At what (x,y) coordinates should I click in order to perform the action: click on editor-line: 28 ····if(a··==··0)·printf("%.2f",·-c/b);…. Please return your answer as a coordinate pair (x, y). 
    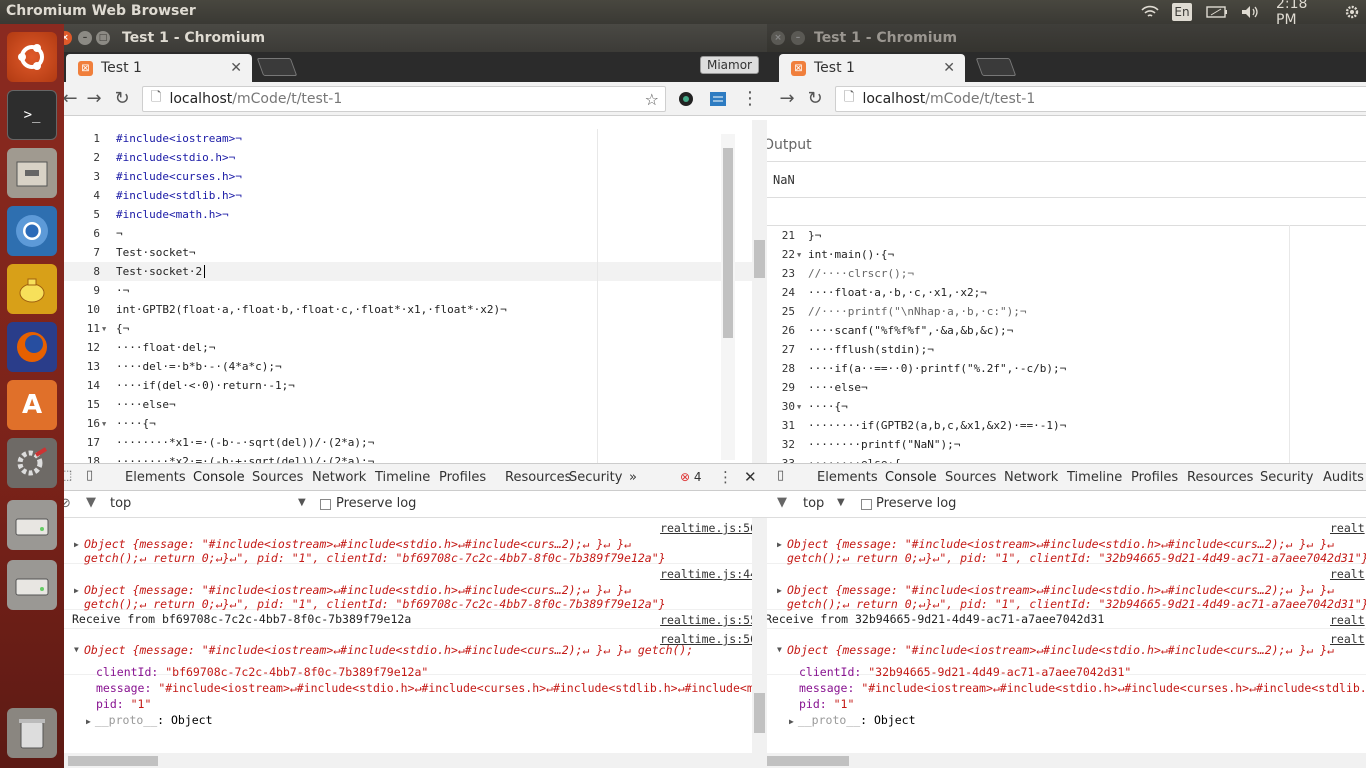
    Looking at the image, I should click on (1066, 368).